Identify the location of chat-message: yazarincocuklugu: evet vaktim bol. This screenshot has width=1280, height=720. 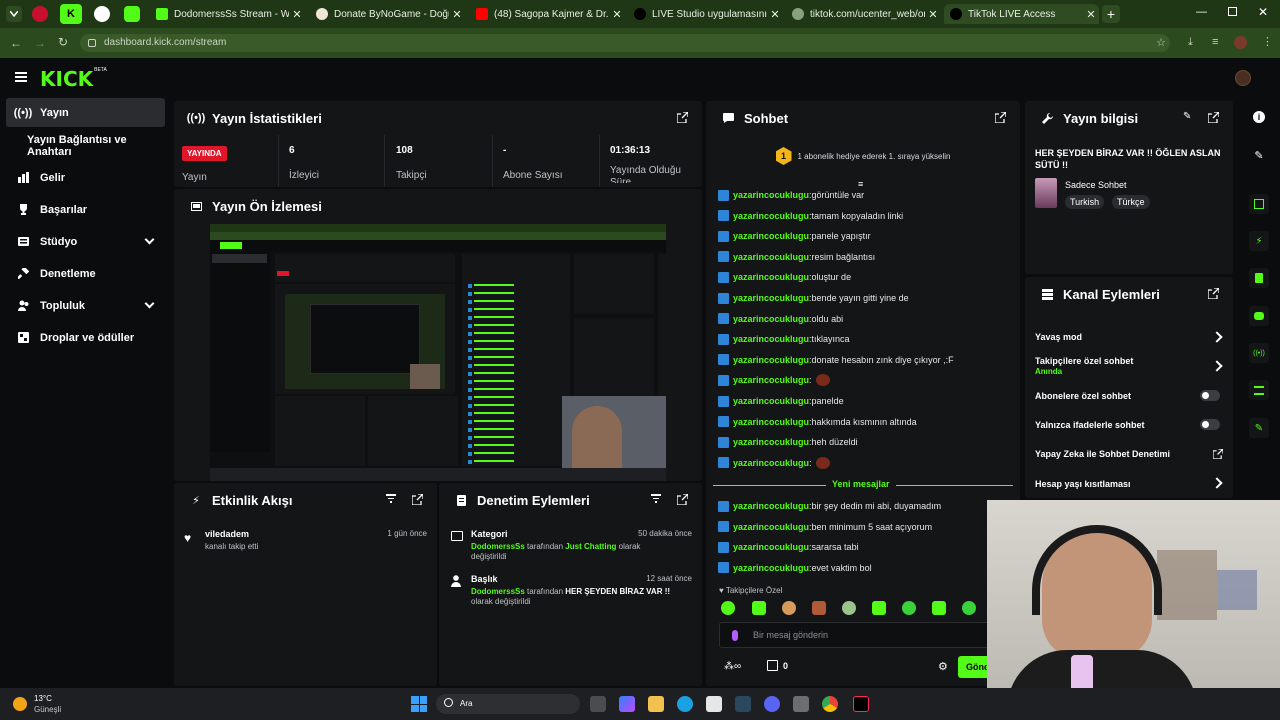
(795, 568).